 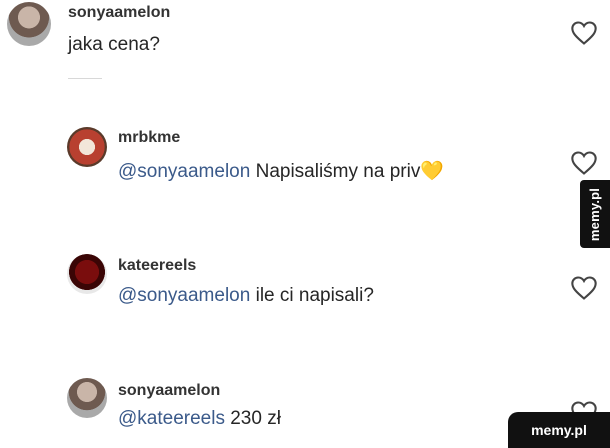 I want to click on comment-username: kateereels, so click(x=157, y=266).